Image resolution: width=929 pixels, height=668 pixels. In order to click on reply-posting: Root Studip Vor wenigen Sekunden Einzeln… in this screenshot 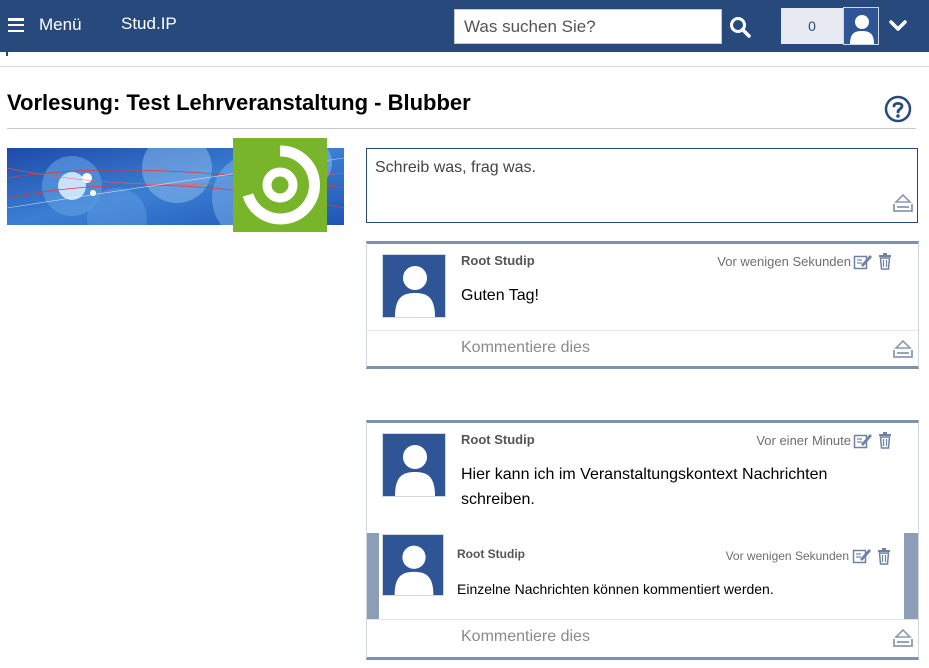, I will do `click(642, 576)`.